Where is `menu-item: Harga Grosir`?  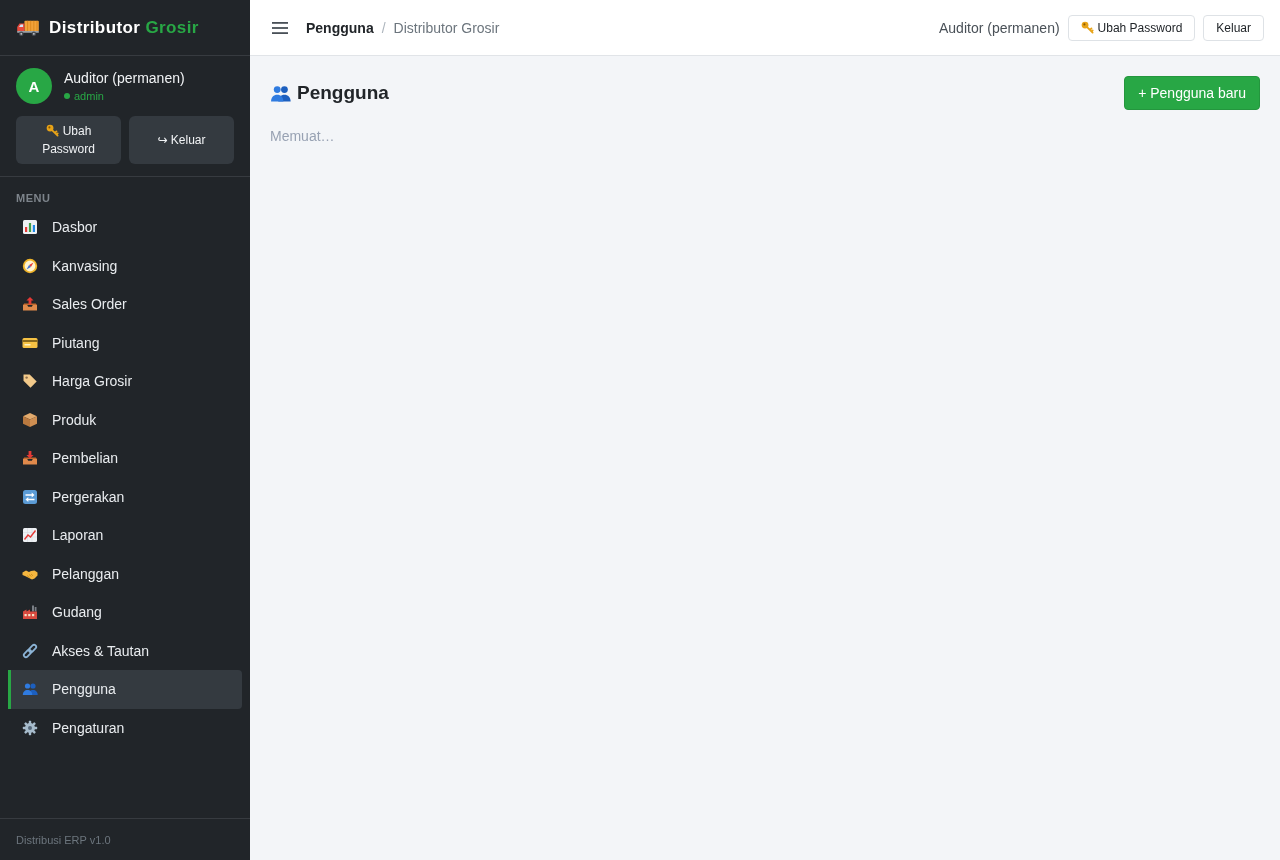
menu-item: Harga Grosir is located at coordinates (125, 381).